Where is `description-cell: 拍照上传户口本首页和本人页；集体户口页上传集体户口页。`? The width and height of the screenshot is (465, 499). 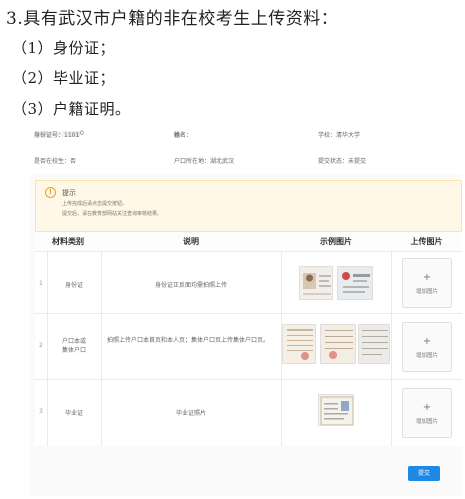
description-cell: 拍照上传户口本首页和本人页；集体户口页上传集体户口页。 is located at coordinates (188, 340).